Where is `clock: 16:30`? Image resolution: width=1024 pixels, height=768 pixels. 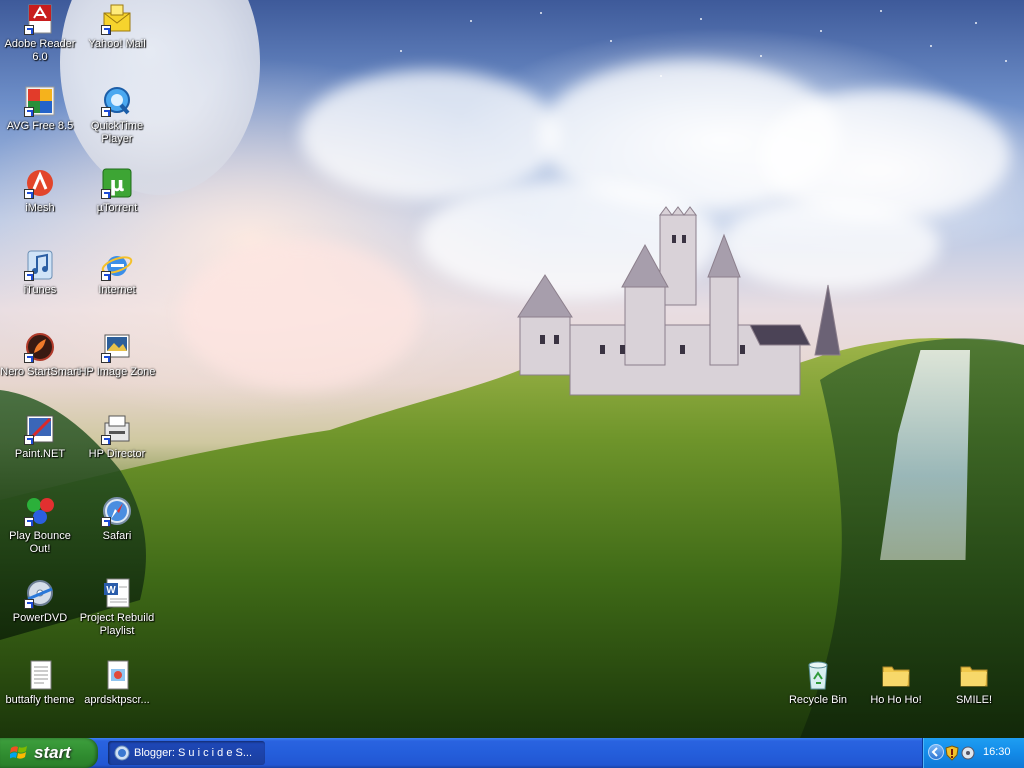 clock: 16:30 is located at coordinates (997, 752).